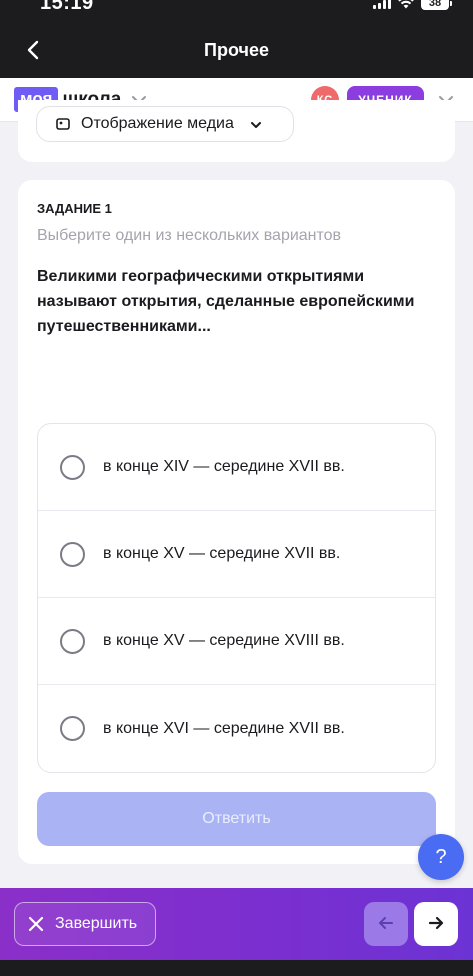 The image size is (473, 976). Describe the element at coordinates (382, 4) in the screenshot. I see `signal-icon` at that location.